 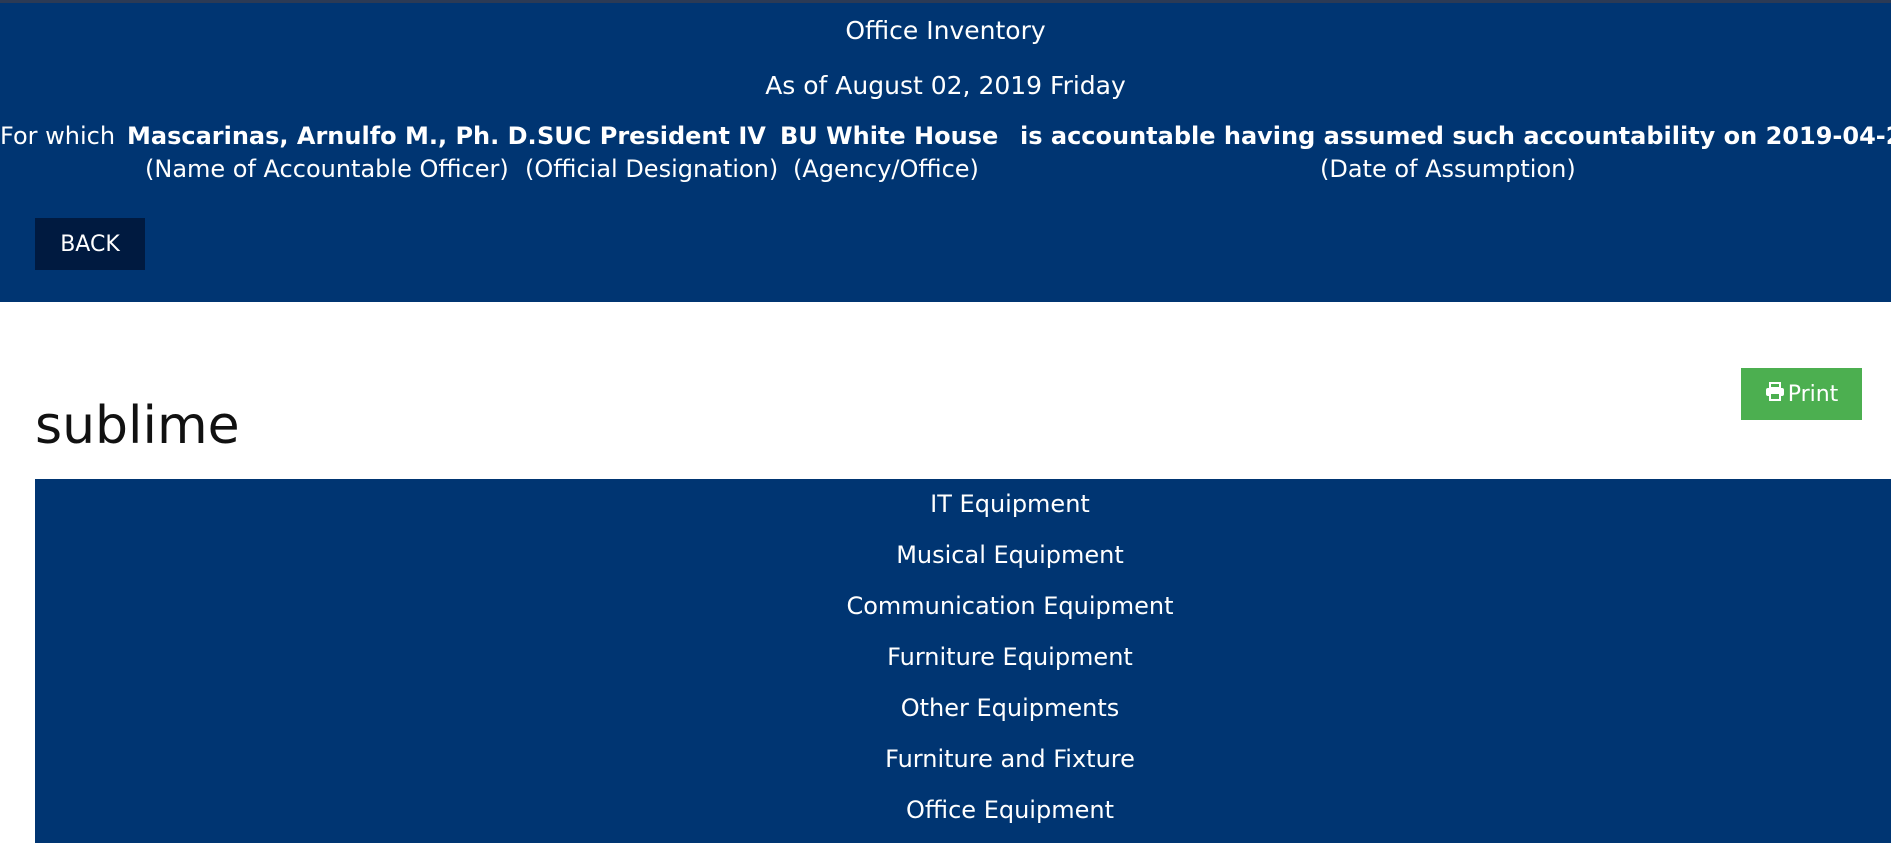 I want to click on category-item-musical-equipment: Musical Equipment, so click(x=963, y=555).